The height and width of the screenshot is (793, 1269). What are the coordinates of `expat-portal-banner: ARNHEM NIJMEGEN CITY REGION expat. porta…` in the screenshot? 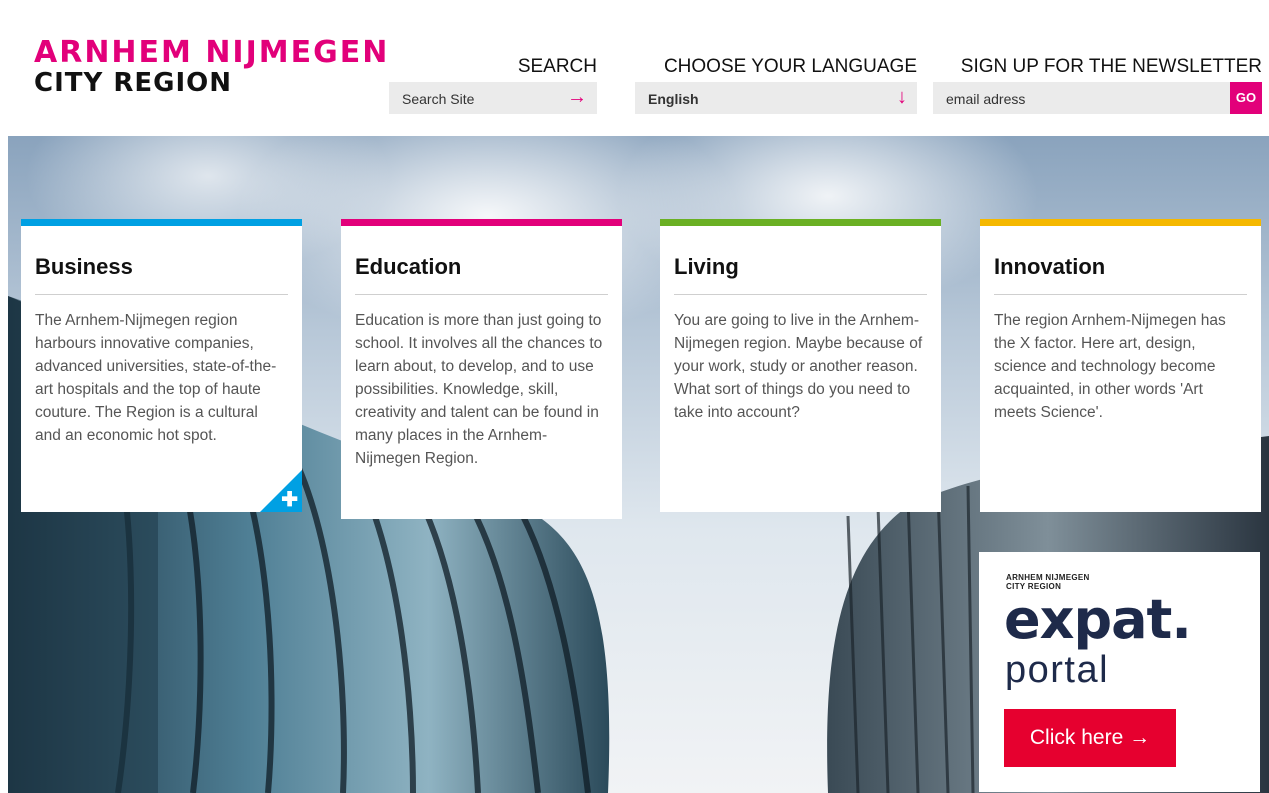 It's located at (1119, 672).